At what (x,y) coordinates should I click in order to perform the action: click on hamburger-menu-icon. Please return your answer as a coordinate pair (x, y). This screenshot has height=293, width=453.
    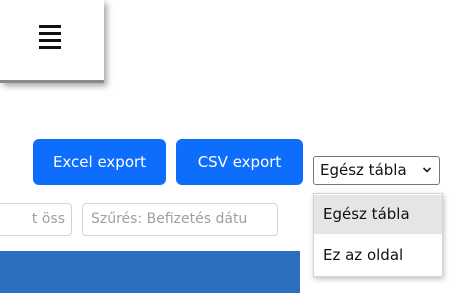
    Looking at the image, I should click on (50, 38).